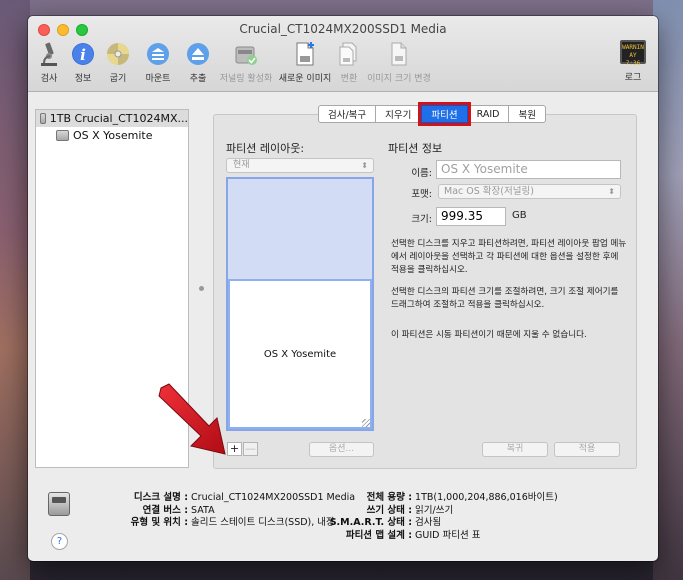 This screenshot has width=683, height=580. Describe the element at coordinates (241, 165) in the screenshot. I see `partition-layout-popup-value: 현재` at that location.